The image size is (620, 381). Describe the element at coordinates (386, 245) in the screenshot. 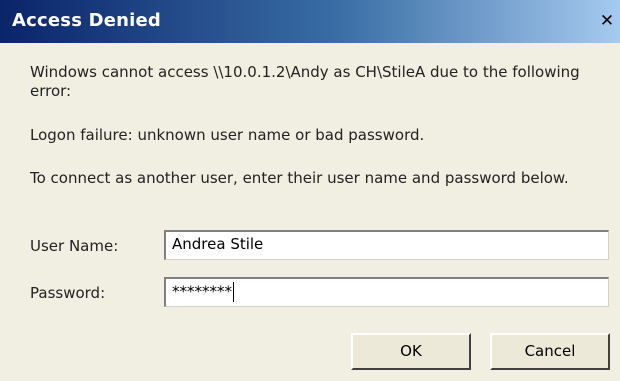

I see `username-field: Andrea Stile` at that location.